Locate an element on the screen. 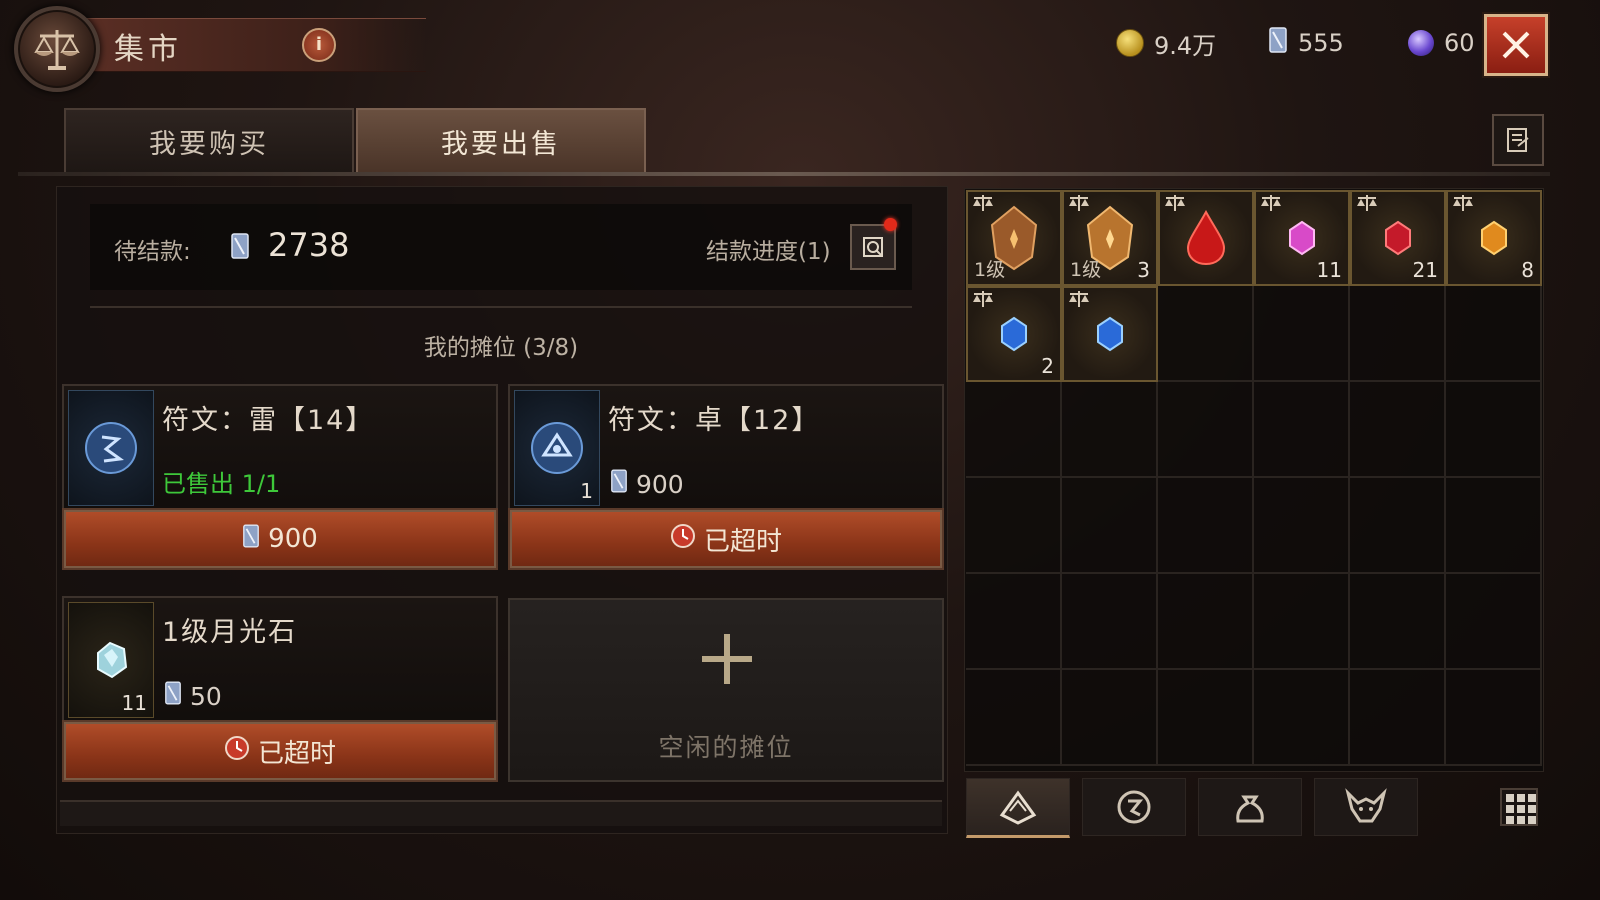  inventory-slot: 1级 is located at coordinates (1014, 238).